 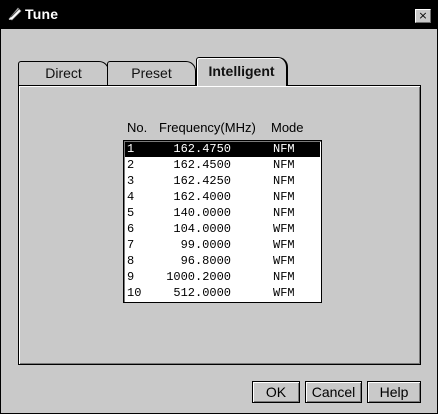 I want to click on close-icon: ×, so click(x=423, y=15).